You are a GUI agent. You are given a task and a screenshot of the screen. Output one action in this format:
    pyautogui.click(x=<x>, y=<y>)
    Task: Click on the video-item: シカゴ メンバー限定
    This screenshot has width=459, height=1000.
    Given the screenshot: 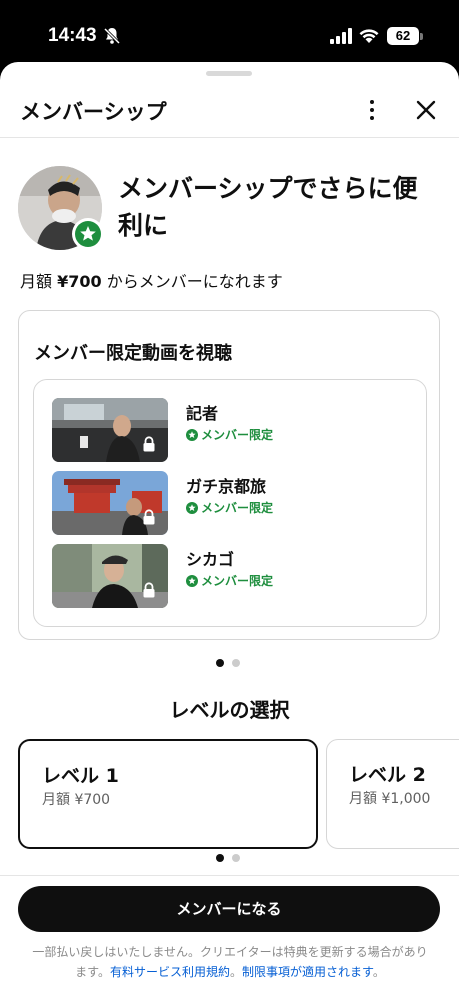 What is the action you would take?
    pyautogui.click(x=232, y=577)
    